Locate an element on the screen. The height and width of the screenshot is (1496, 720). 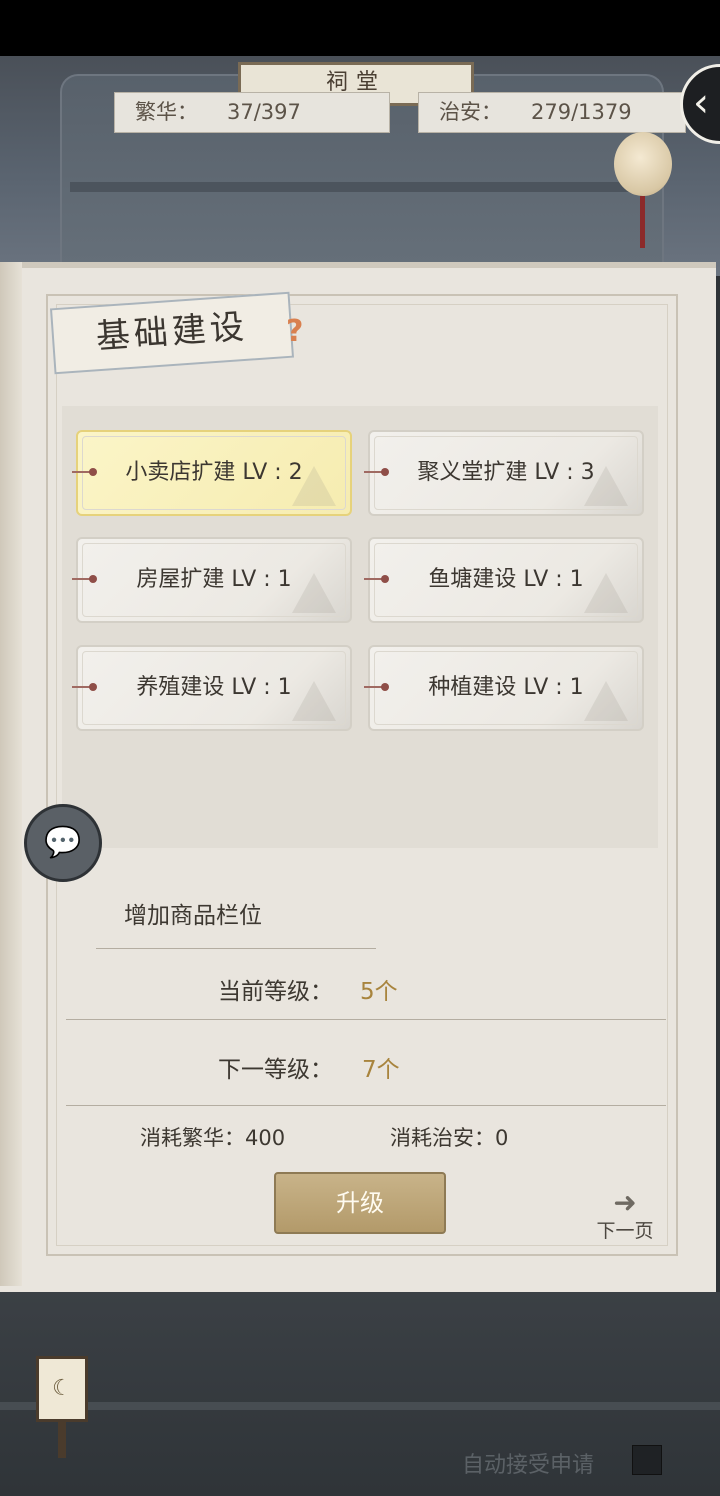
lantern-decoration is located at coordinates (643, 164).